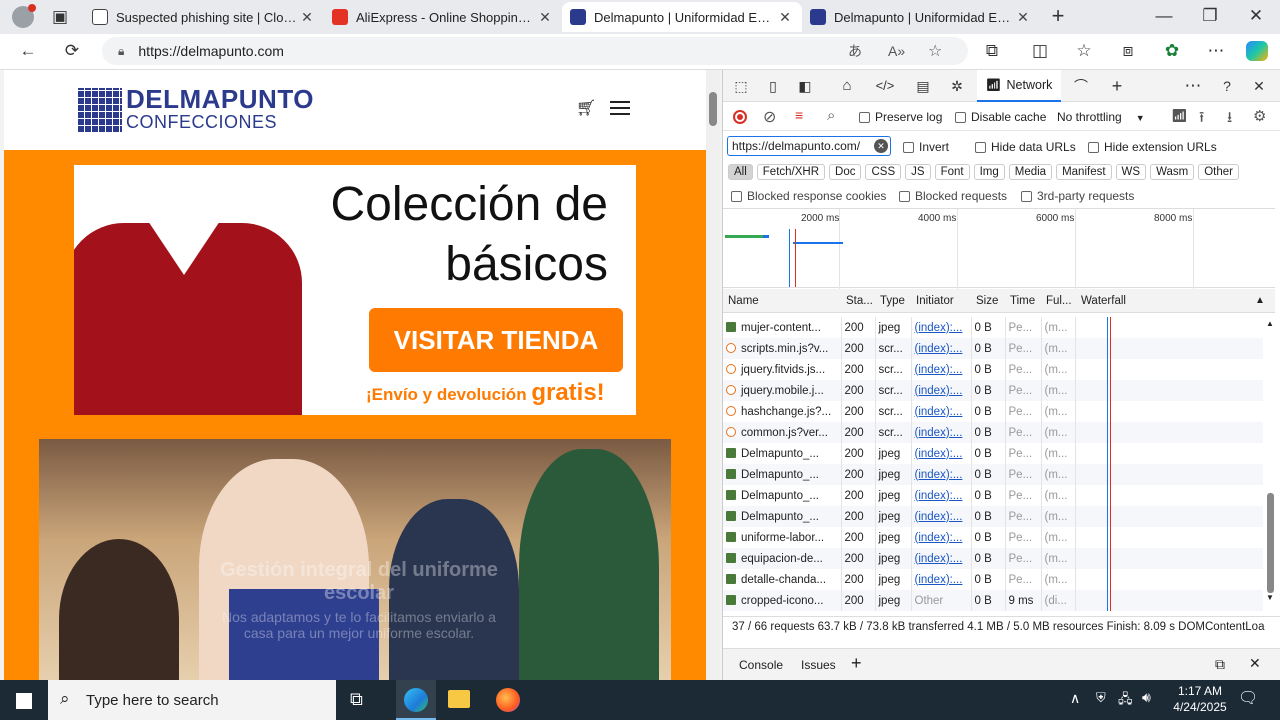  Describe the element at coordinates (1103, 301) in the screenshot. I see `col-waterfall: Waterfall` at that location.